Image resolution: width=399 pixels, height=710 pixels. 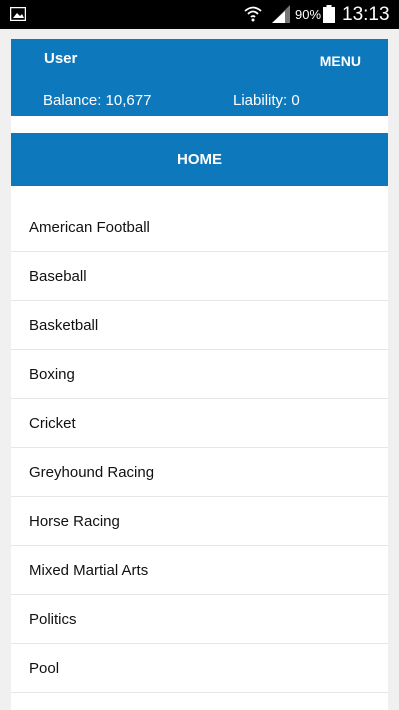 I want to click on list-item-horse-racing: Horse Racing, so click(x=199, y=521).